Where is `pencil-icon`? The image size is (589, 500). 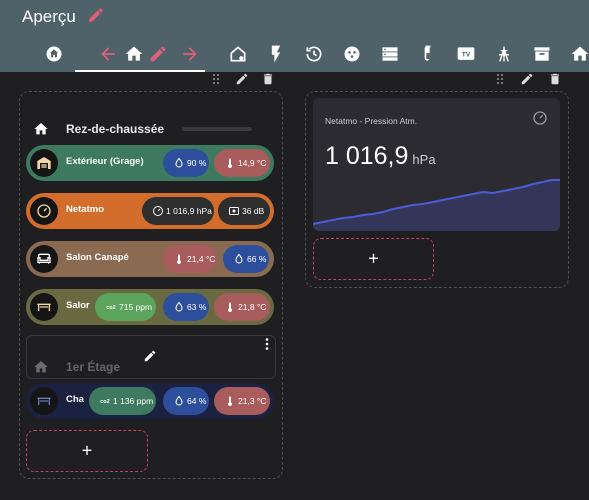 pencil-icon is located at coordinates (158, 54).